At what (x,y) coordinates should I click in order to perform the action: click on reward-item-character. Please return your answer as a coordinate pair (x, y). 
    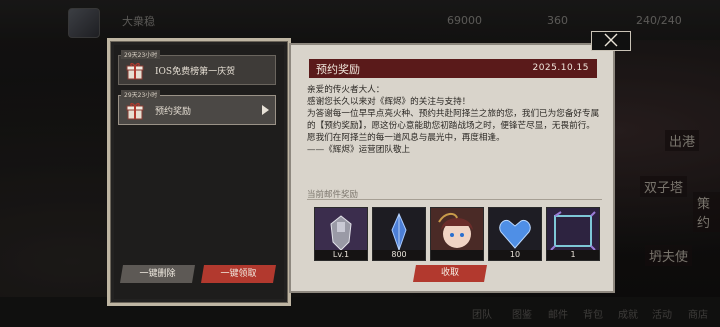
    Looking at the image, I should click on (457, 234).